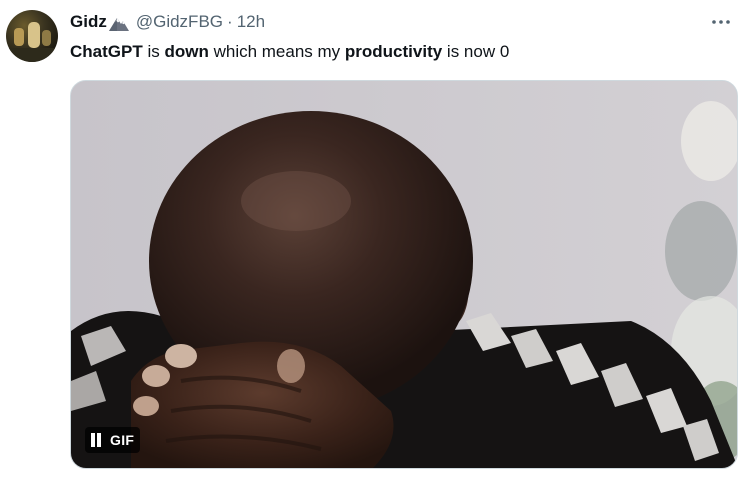  I want to click on text-segment: is now 0, so click(476, 51).